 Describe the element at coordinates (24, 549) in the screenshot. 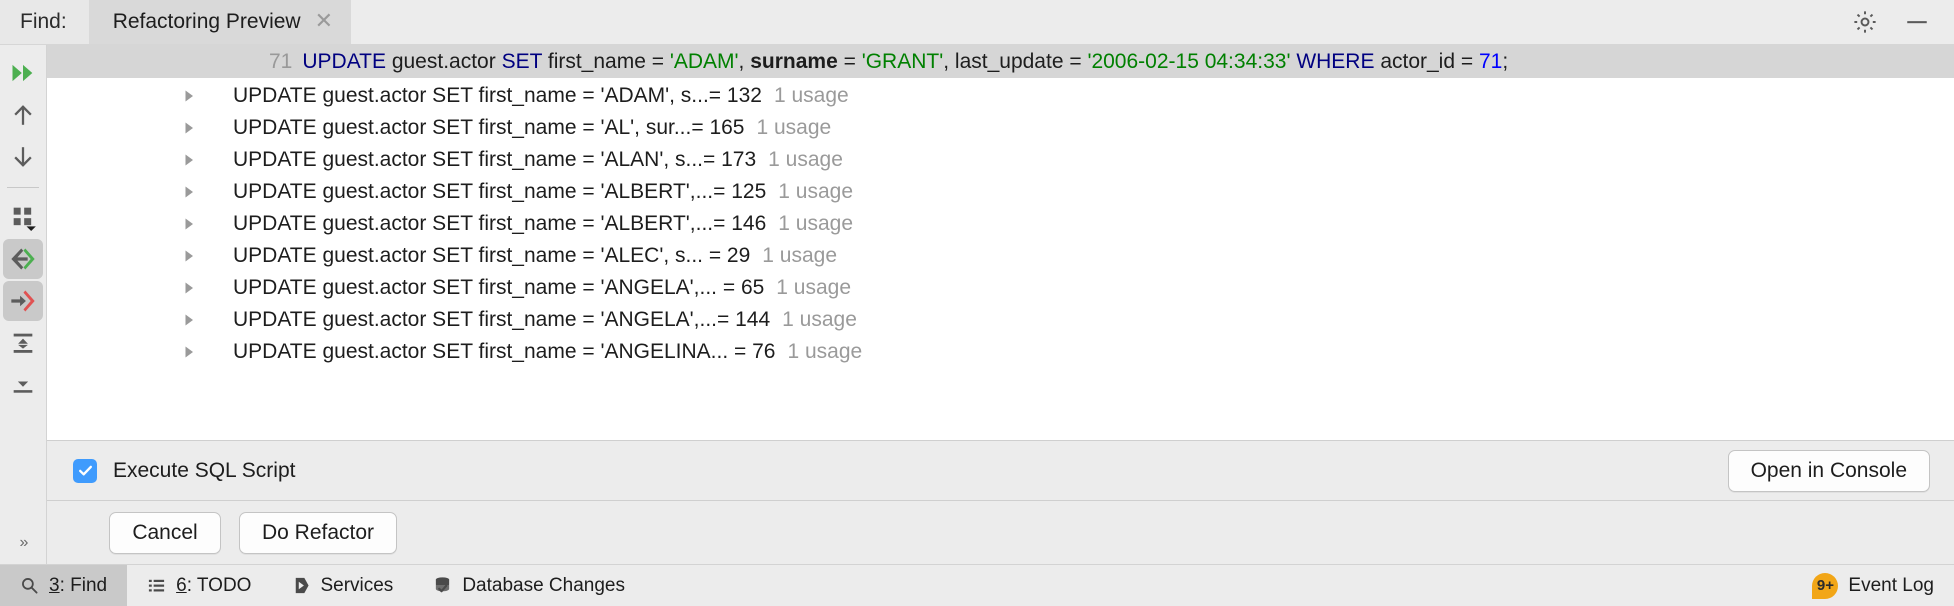

I see `rail-overflow-icon: »` at that location.